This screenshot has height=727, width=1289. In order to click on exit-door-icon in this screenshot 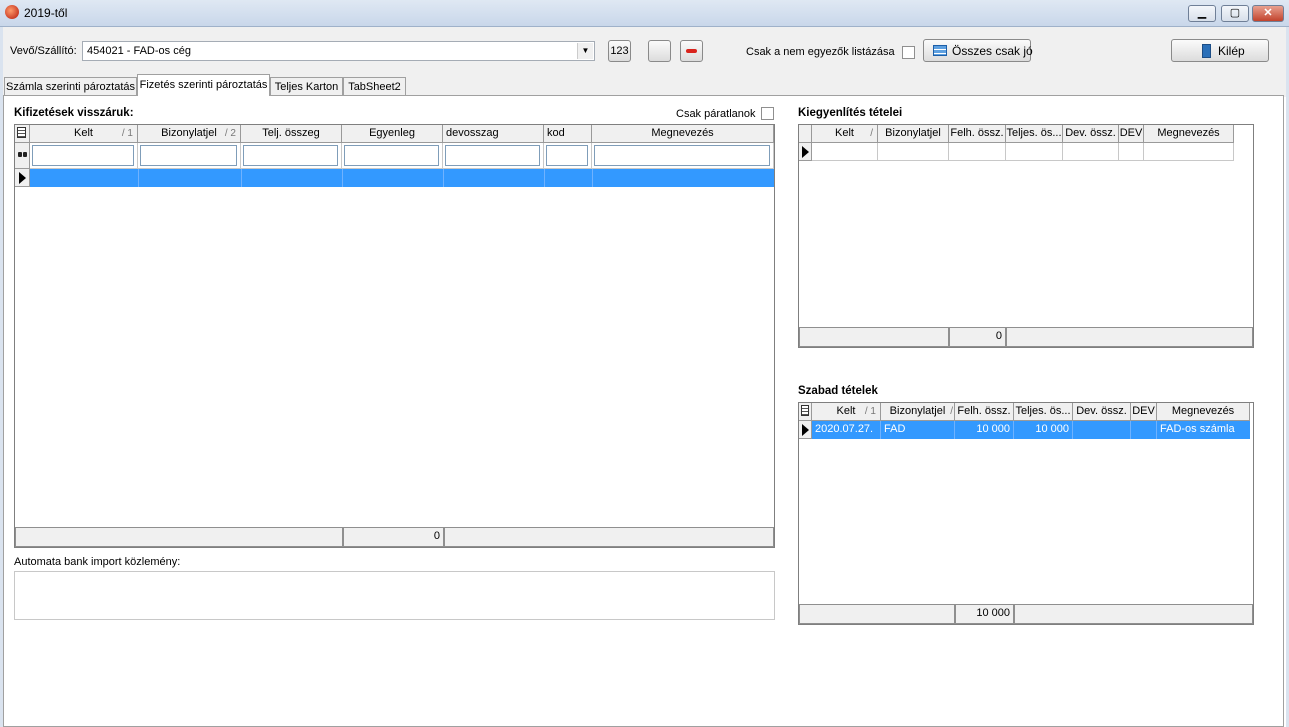, I will do `click(1206, 51)`.